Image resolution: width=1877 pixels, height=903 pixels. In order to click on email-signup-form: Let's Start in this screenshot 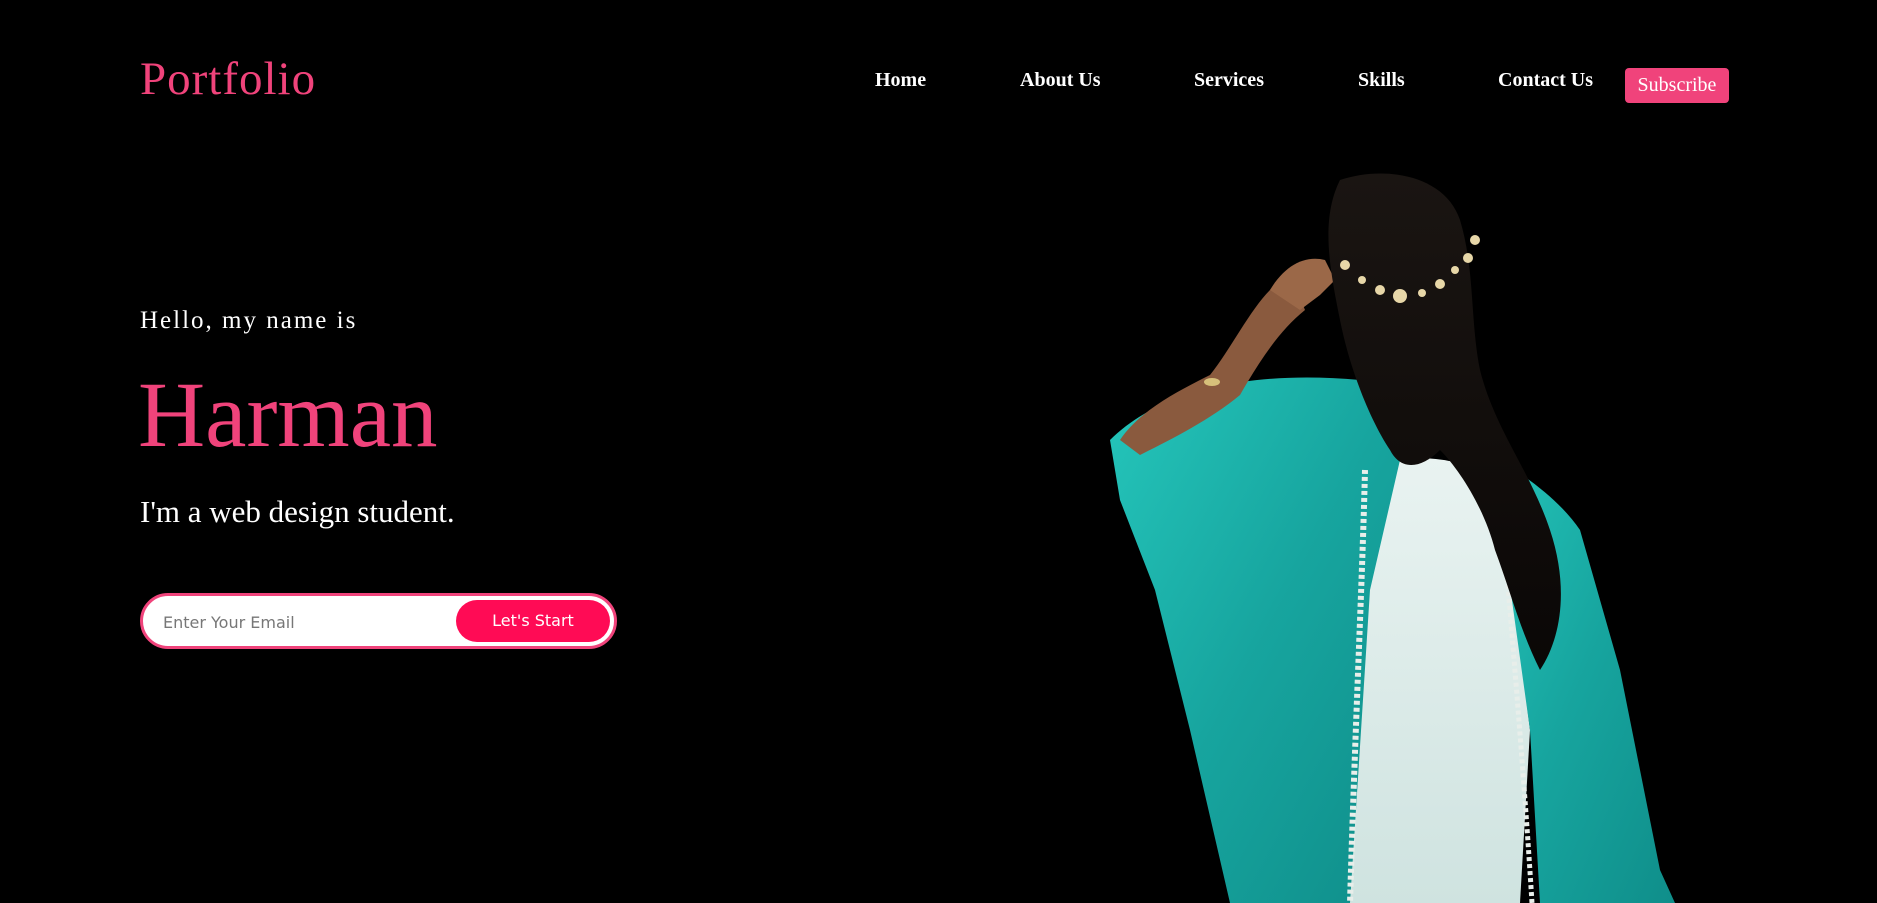, I will do `click(378, 621)`.